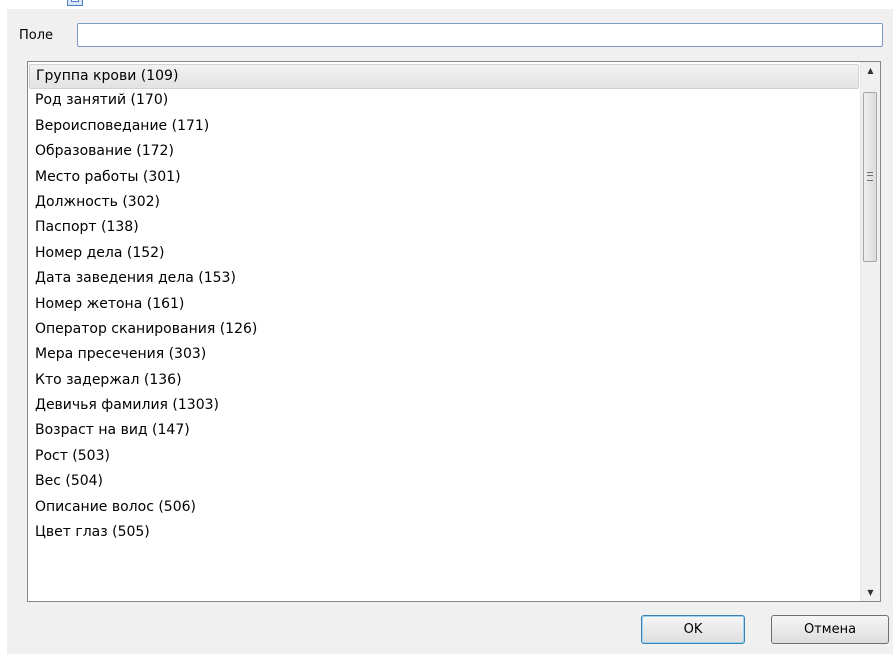 This screenshot has width=893, height=654. I want to click on ok-button: OK, so click(693, 629).